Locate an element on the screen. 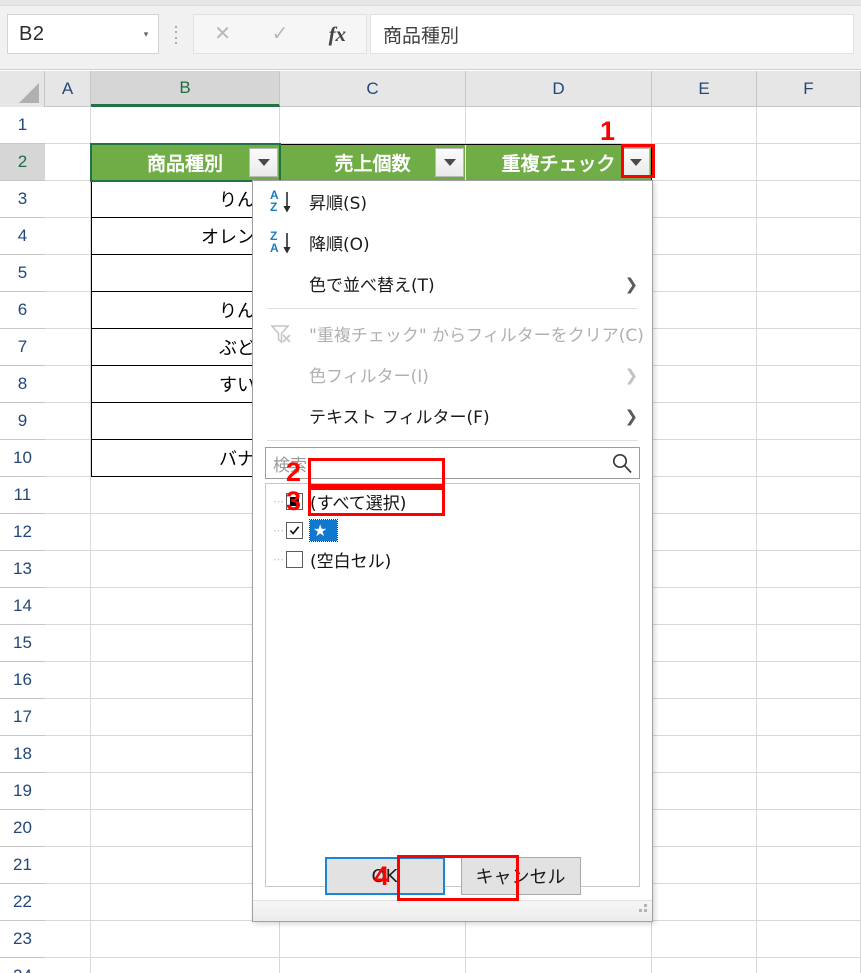 The image size is (861, 973). row-header-9: 9 is located at coordinates (22, 421).